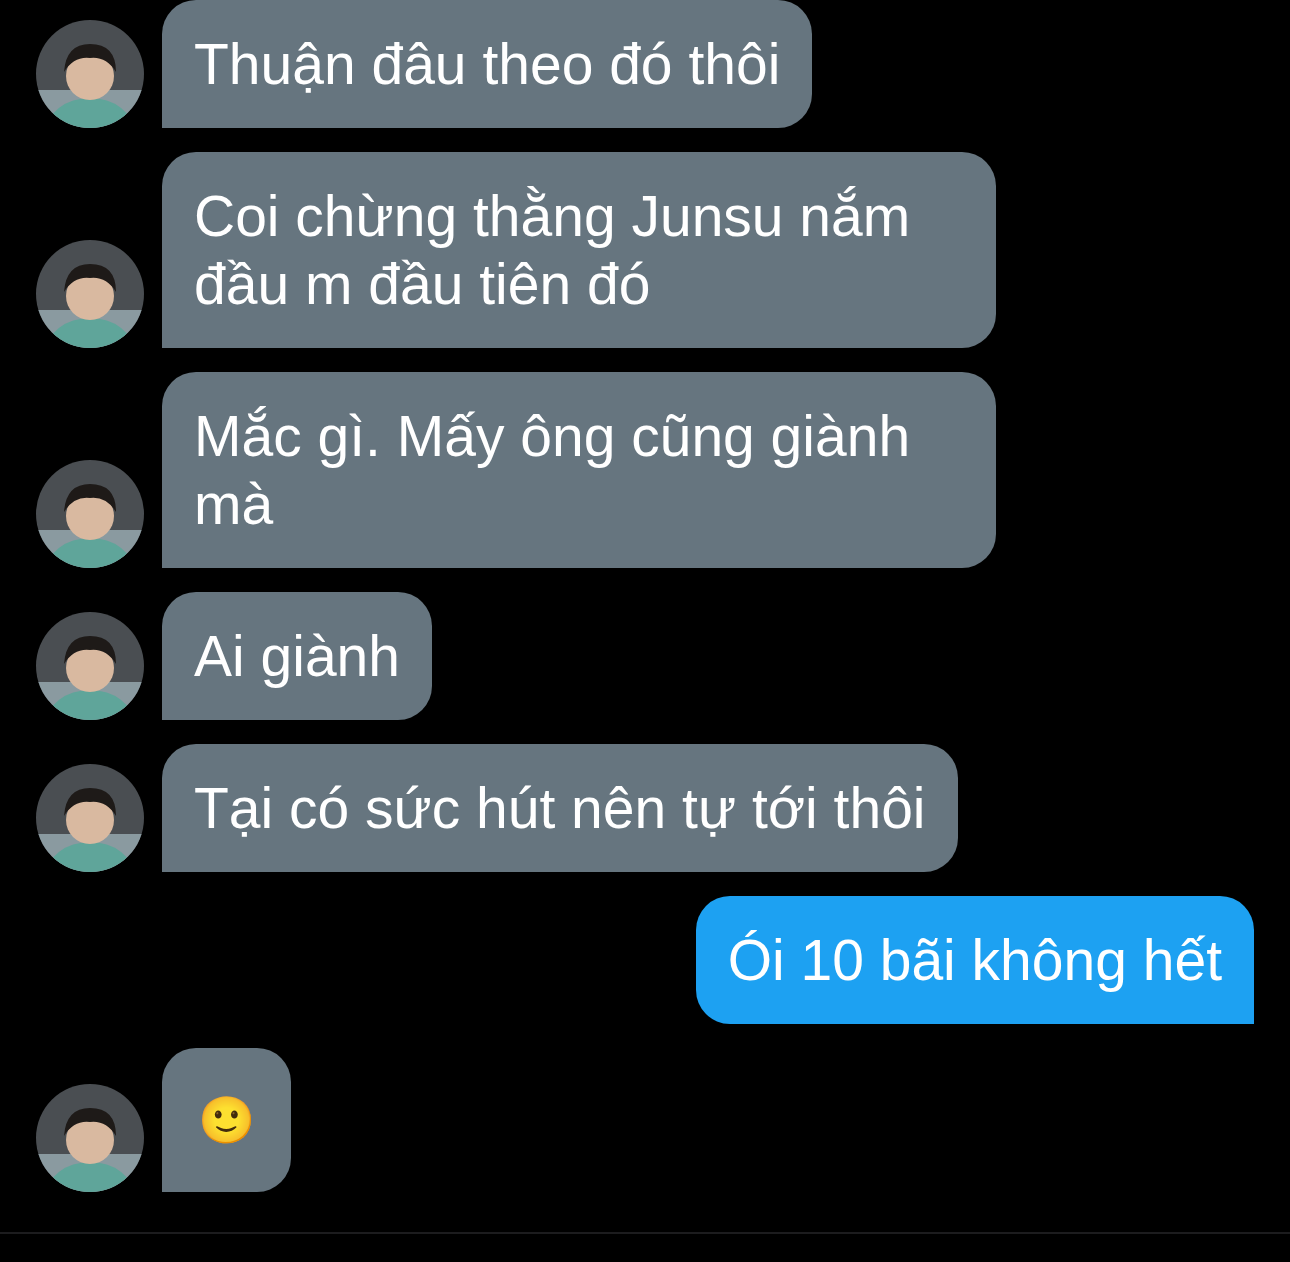  I want to click on received-message: Coi chừng thằng Junsu nắm đầu m đầu tiên đó, so click(579, 250).